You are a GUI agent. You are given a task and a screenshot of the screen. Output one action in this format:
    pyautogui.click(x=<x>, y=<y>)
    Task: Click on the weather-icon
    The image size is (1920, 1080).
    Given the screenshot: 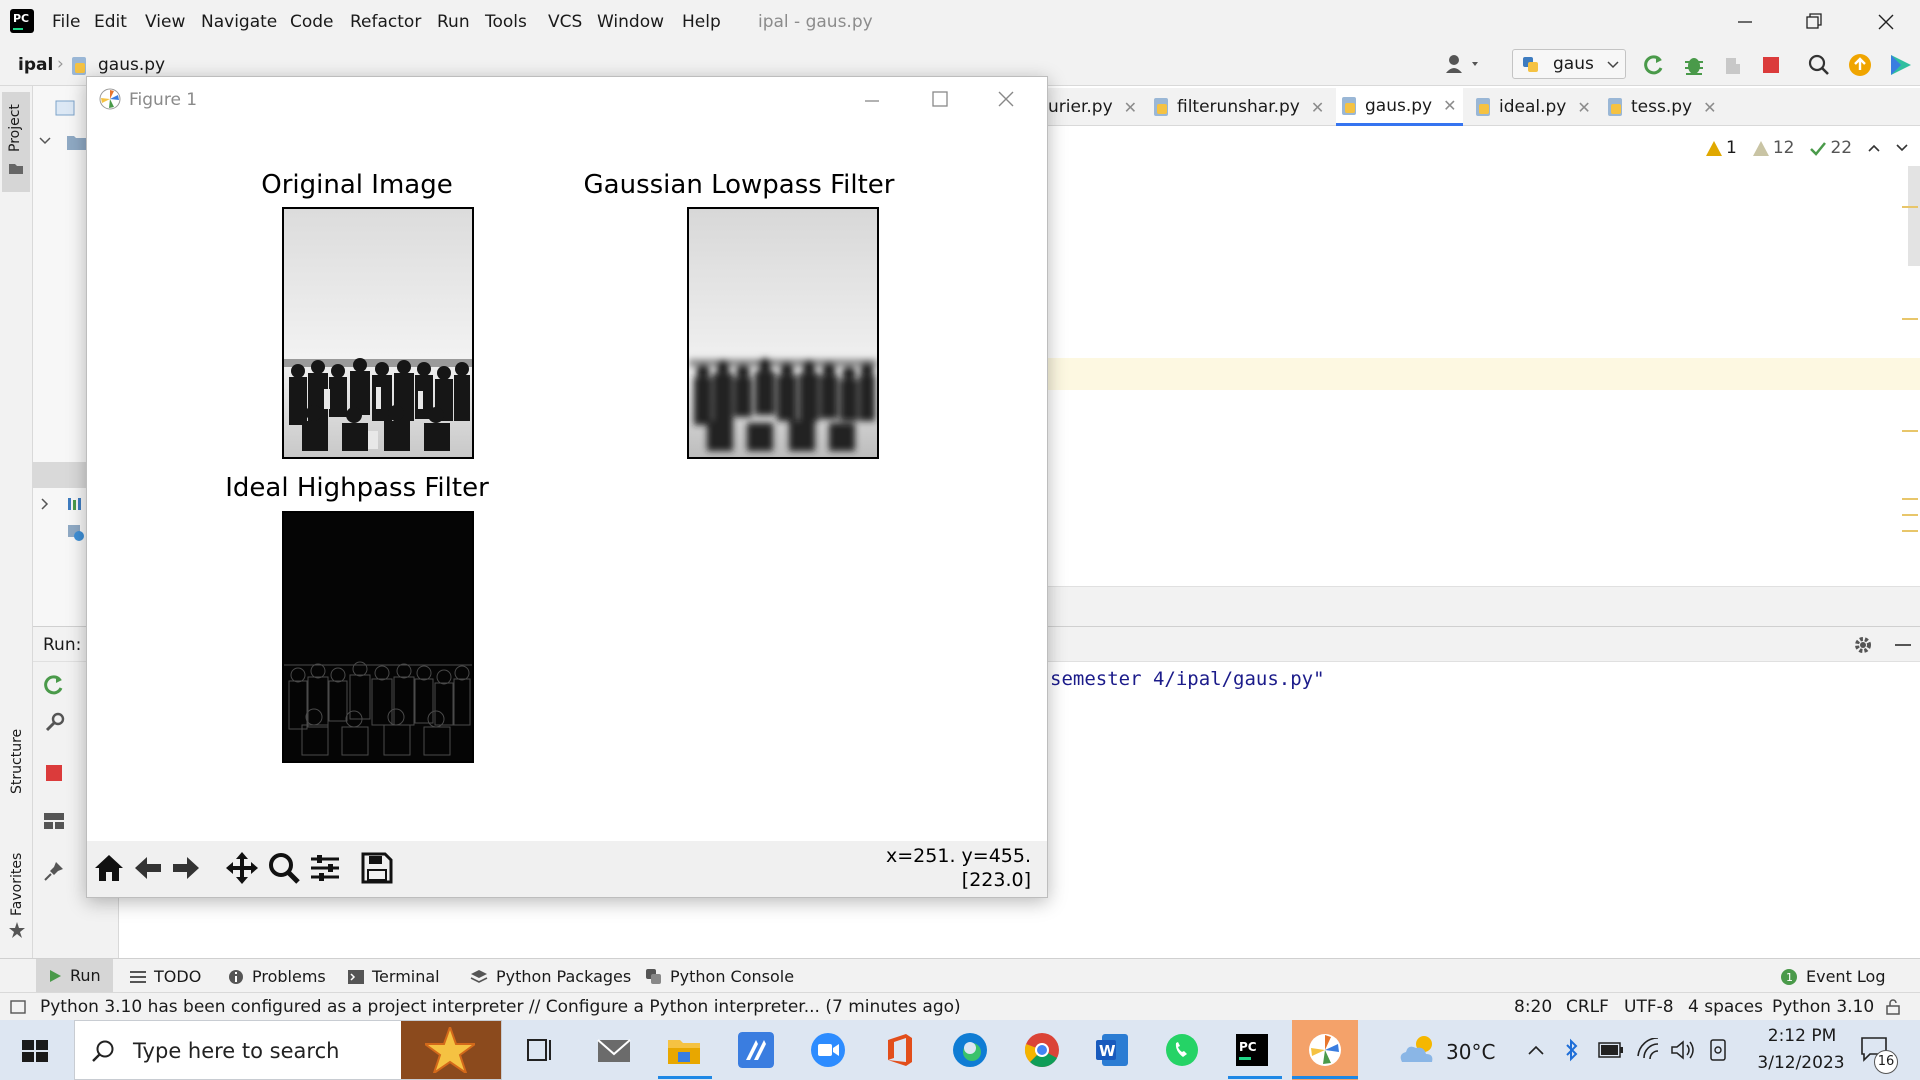 What is the action you would take?
    pyautogui.click(x=1418, y=1049)
    